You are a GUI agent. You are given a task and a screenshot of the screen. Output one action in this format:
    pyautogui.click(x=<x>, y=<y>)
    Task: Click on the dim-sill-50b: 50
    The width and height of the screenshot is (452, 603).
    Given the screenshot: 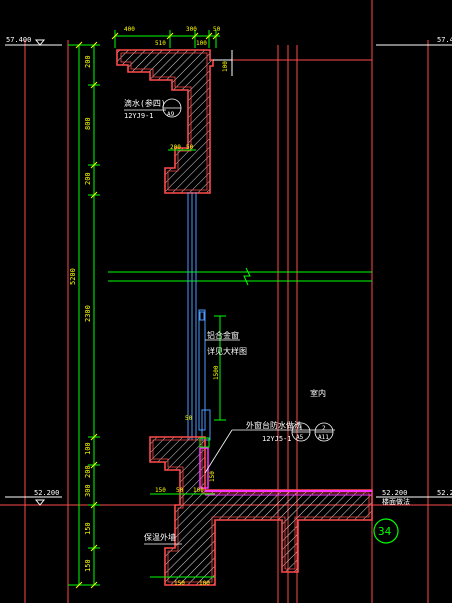 What is the action you would take?
    pyautogui.click(x=180, y=490)
    